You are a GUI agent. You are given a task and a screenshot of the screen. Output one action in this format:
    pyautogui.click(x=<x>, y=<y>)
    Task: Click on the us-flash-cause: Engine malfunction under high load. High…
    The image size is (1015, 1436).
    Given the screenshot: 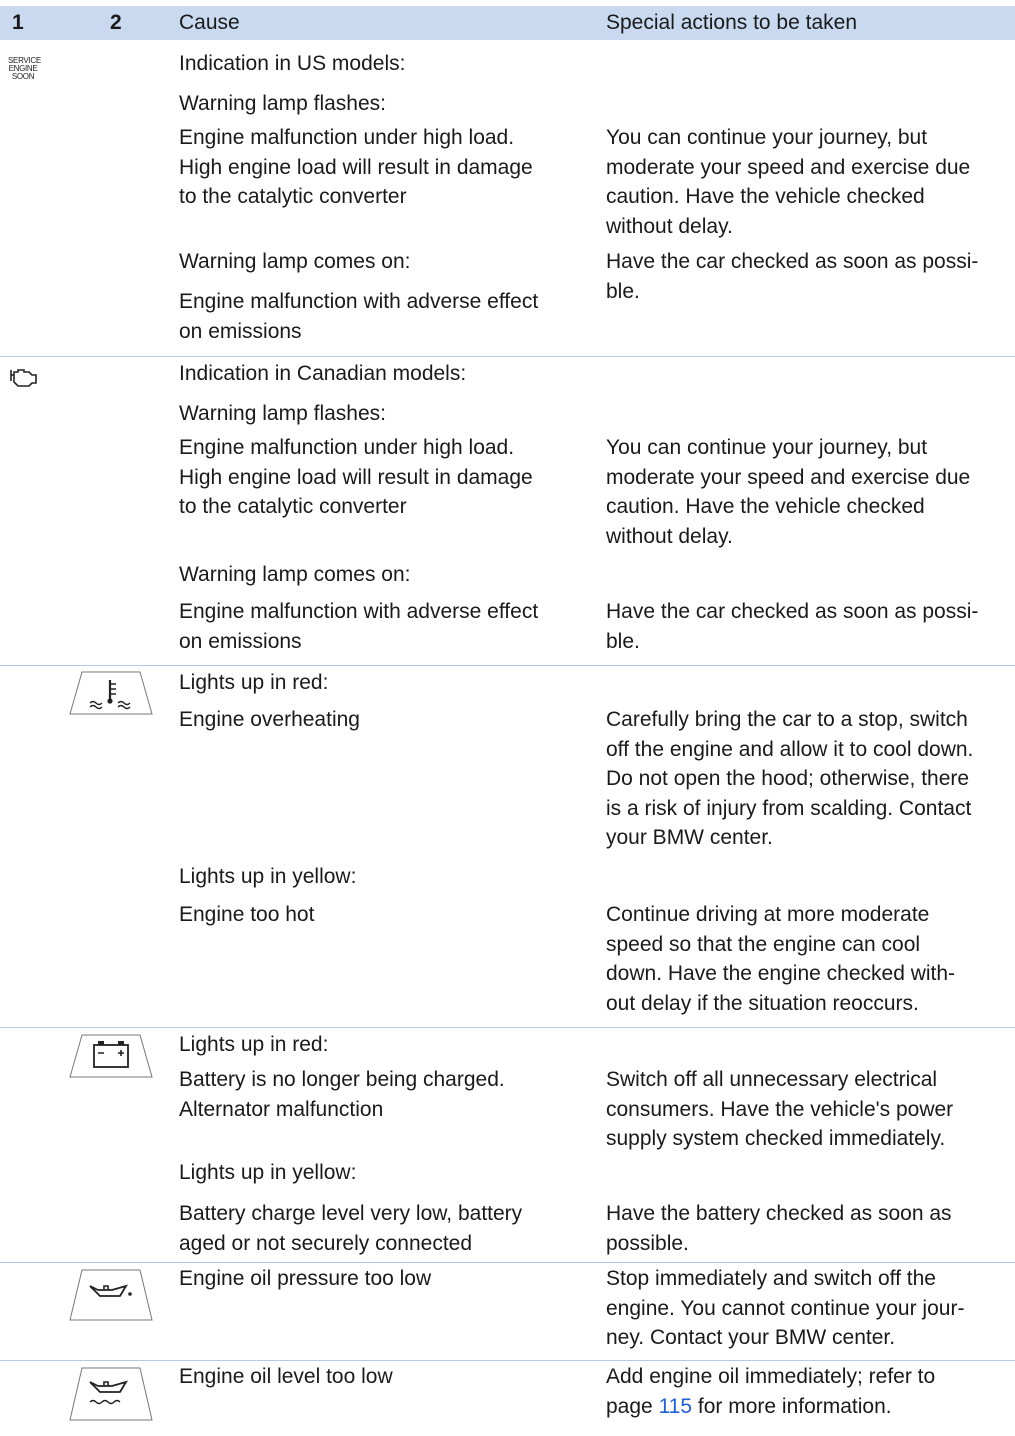 What is the action you would take?
    pyautogui.click(x=356, y=167)
    